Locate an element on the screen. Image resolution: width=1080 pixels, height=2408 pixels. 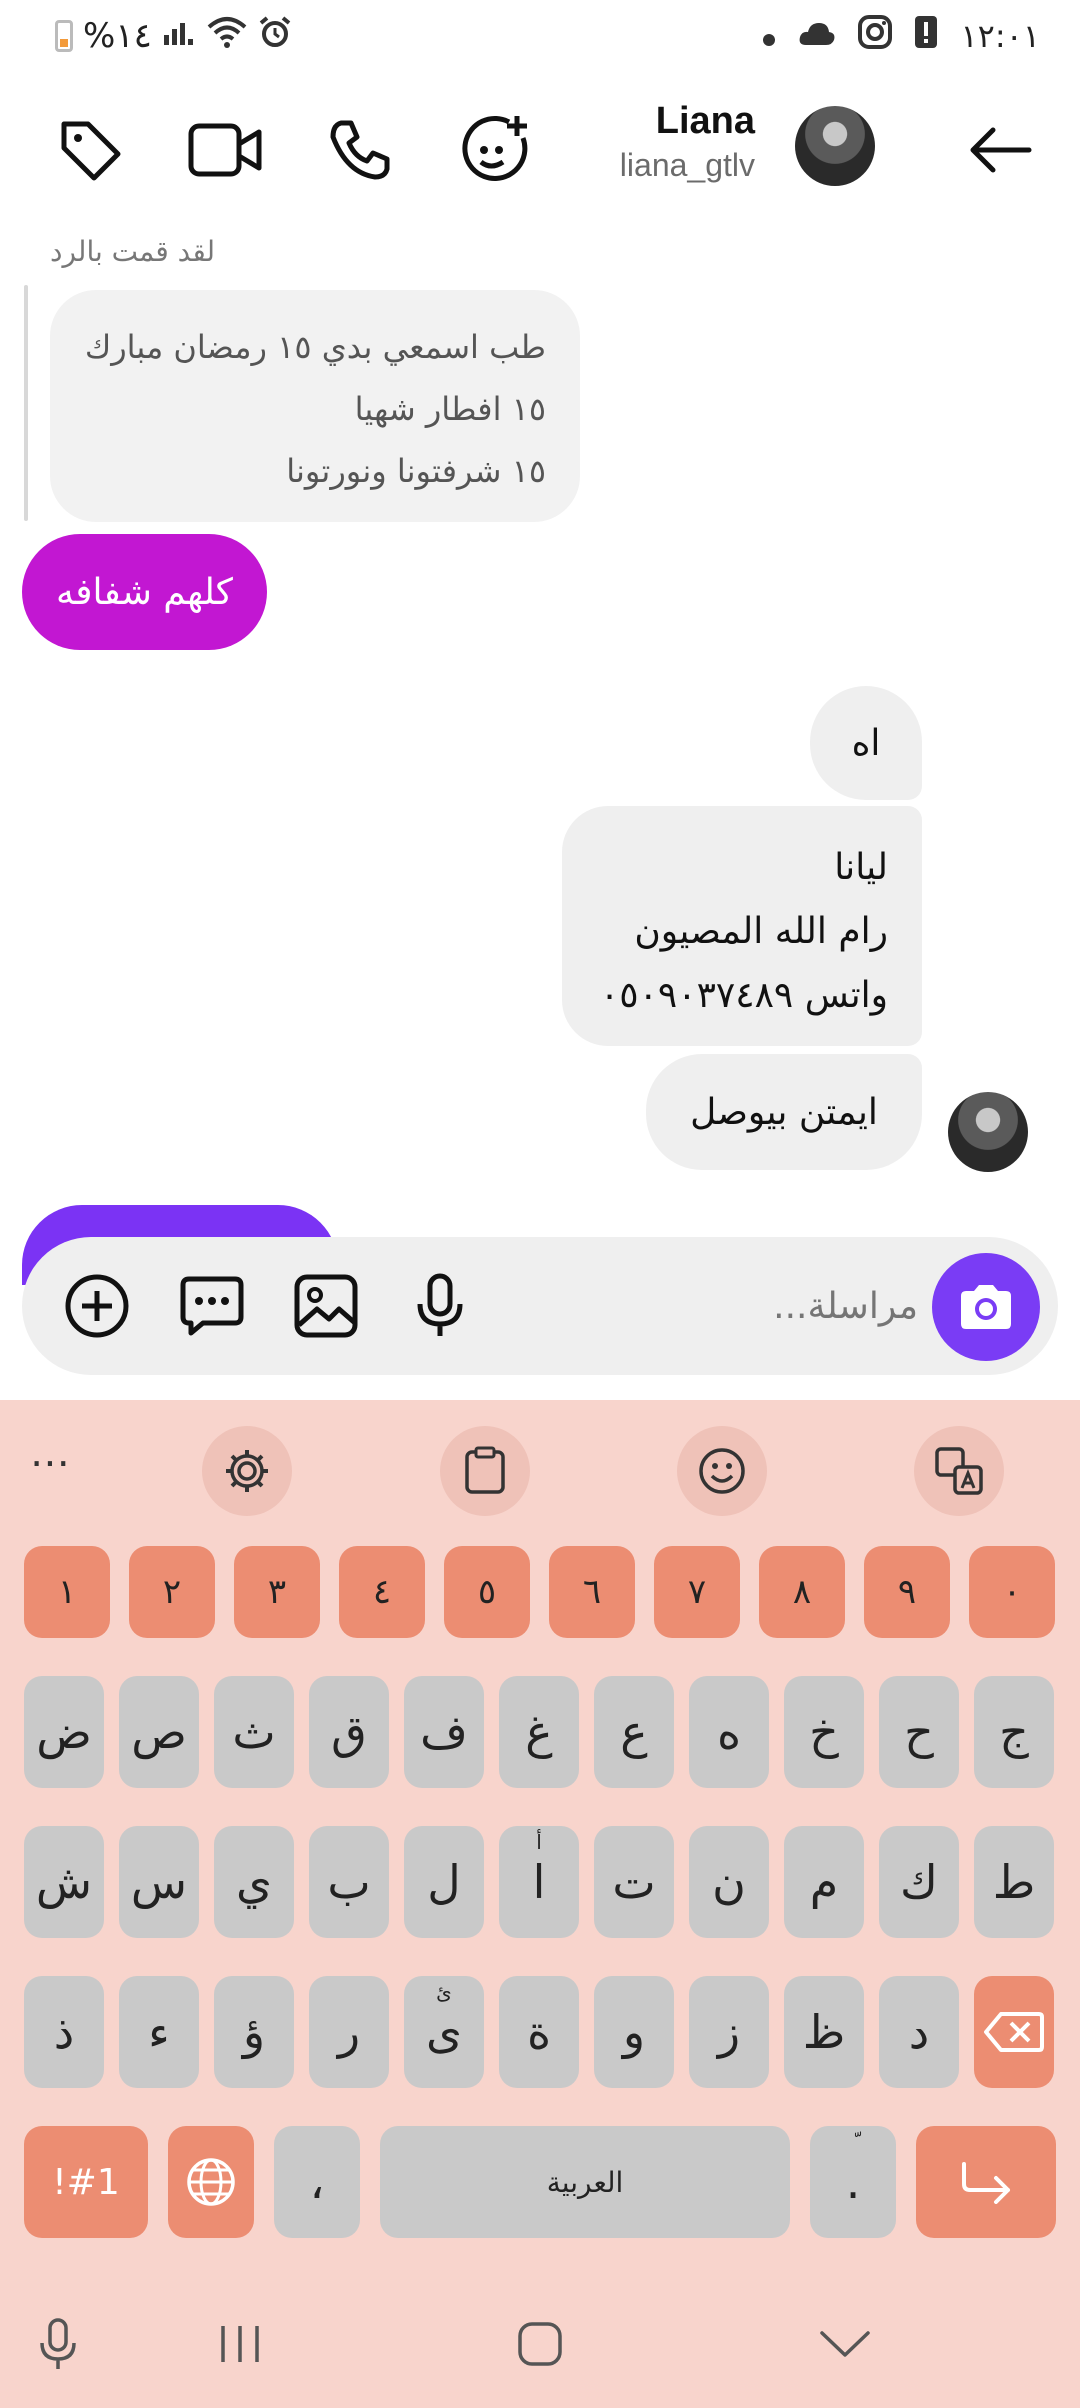
tag-icon is located at coordinates (90, 150).